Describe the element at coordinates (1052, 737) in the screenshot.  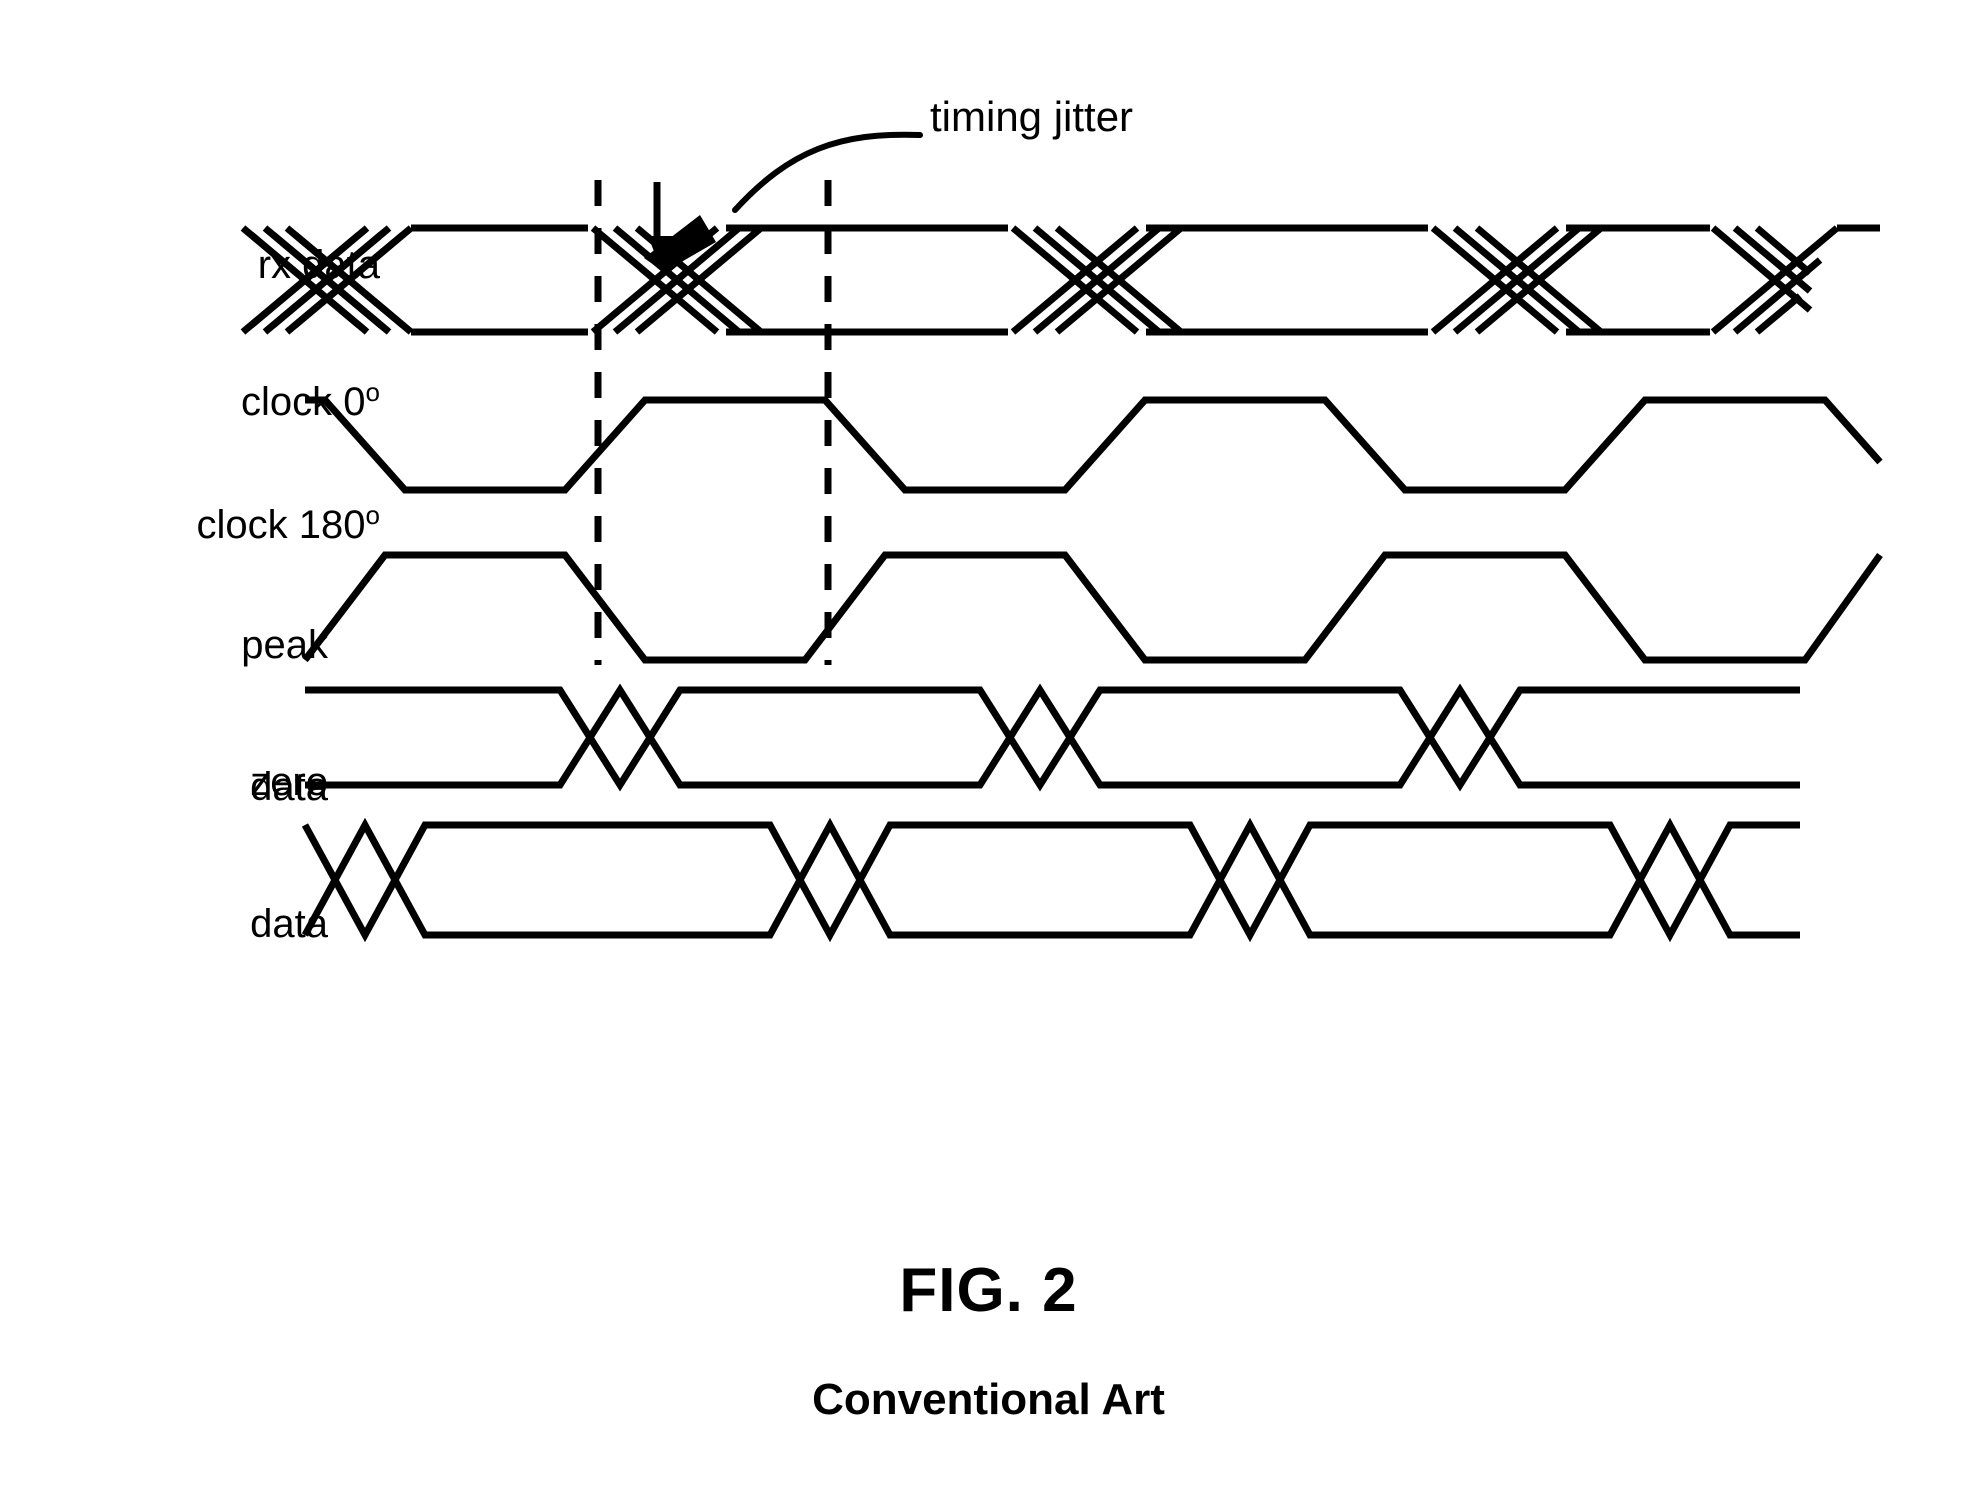
I see `waveform-peak-data` at that location.